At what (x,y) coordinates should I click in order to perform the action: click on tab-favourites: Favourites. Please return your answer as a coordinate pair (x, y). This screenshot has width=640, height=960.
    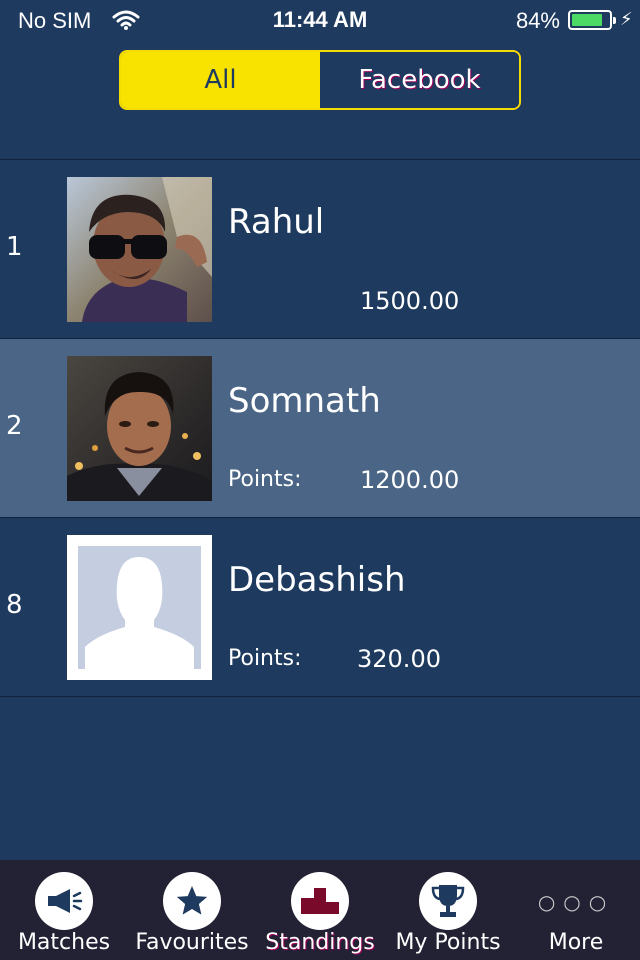
    Looking at the image, I should click on (192, 910).